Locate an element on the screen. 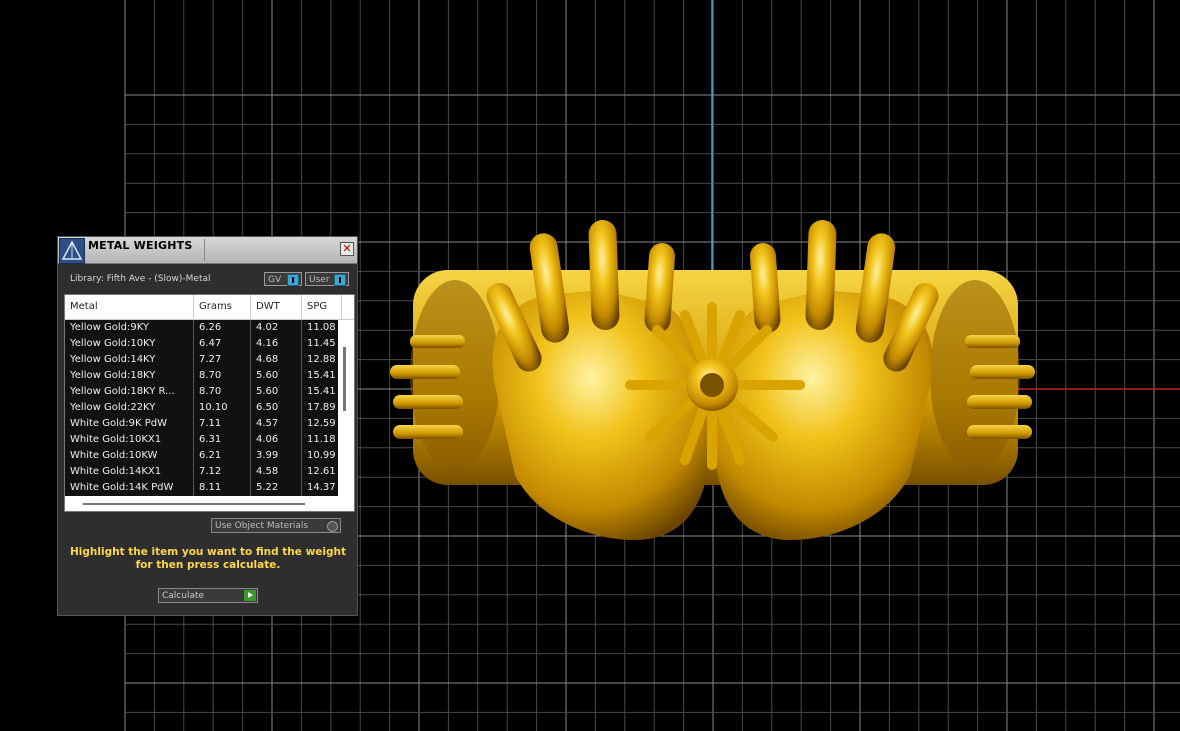  cell-spg: 10.99 is located at coordinates (321, 455).